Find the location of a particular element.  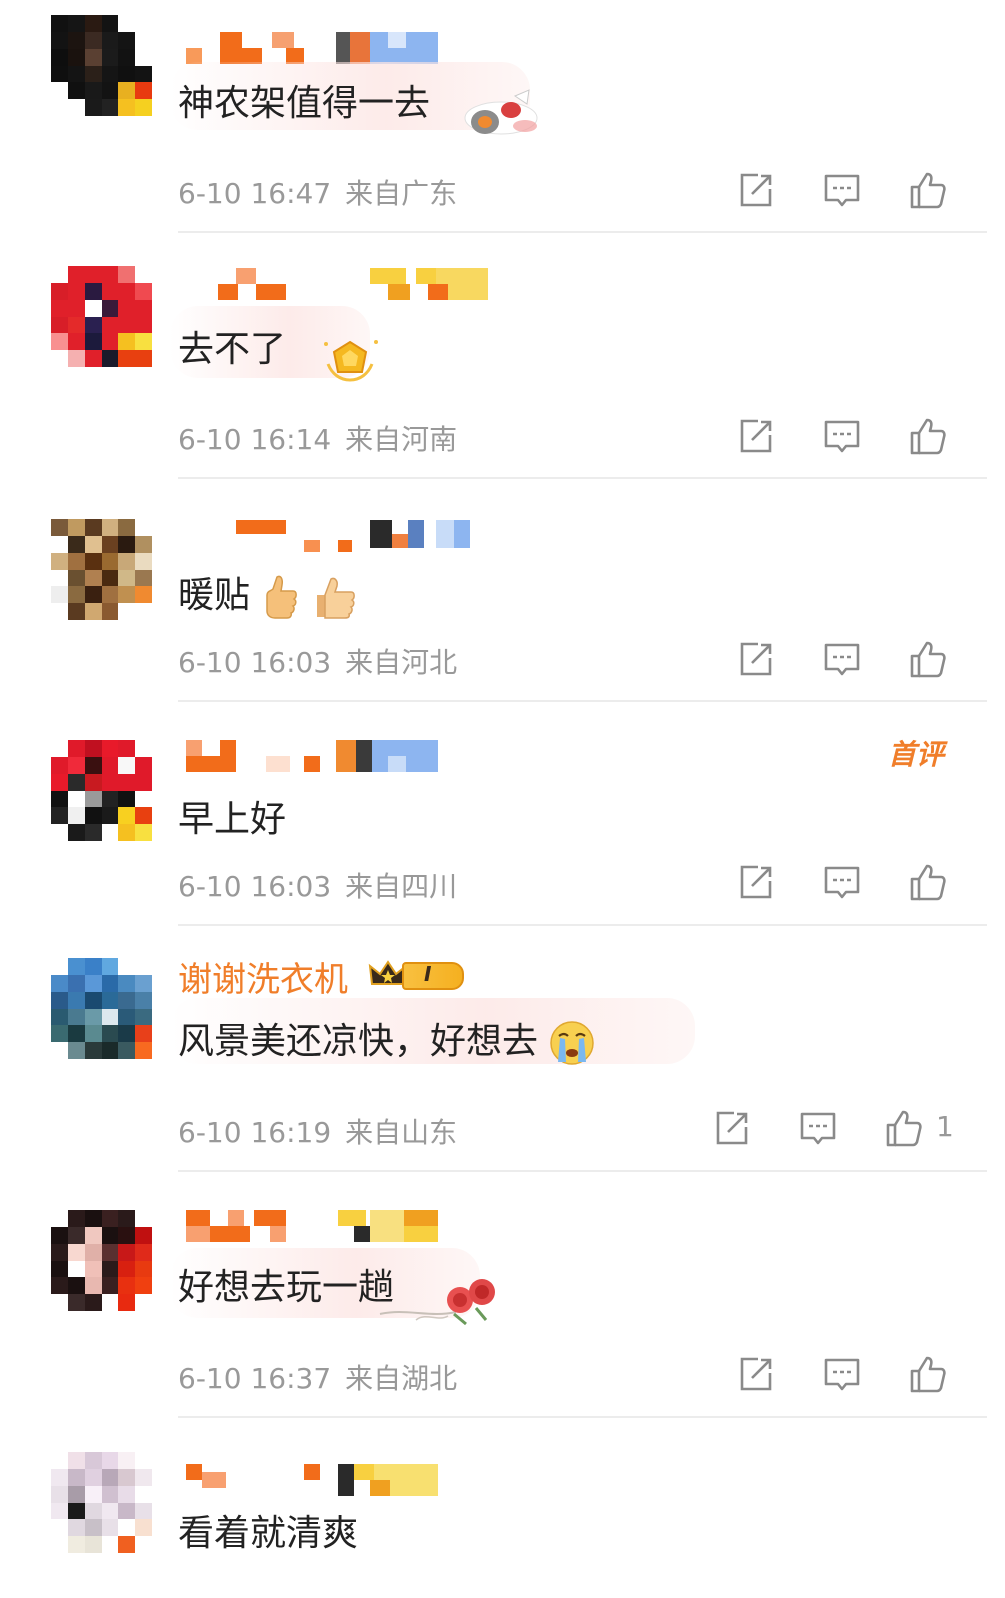

level-tag-text: I is located at coordinates (428, 974).